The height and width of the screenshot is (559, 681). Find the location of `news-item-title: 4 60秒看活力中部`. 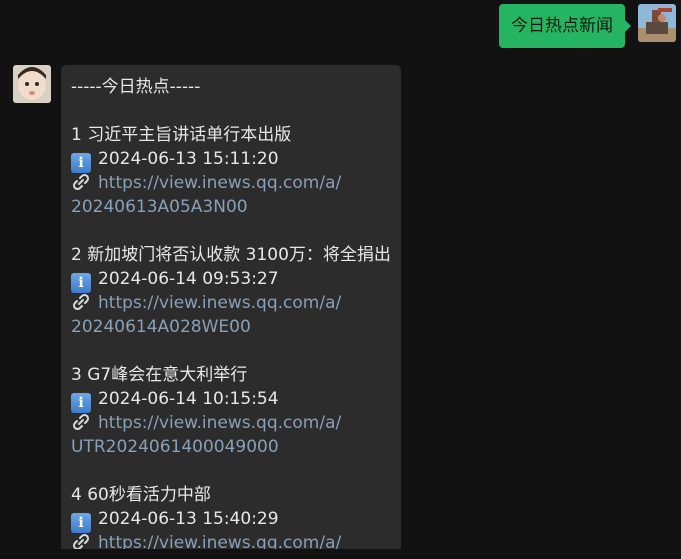

news-item-title: 4 60秒看活力中部 is located at coordinates (141, 495).